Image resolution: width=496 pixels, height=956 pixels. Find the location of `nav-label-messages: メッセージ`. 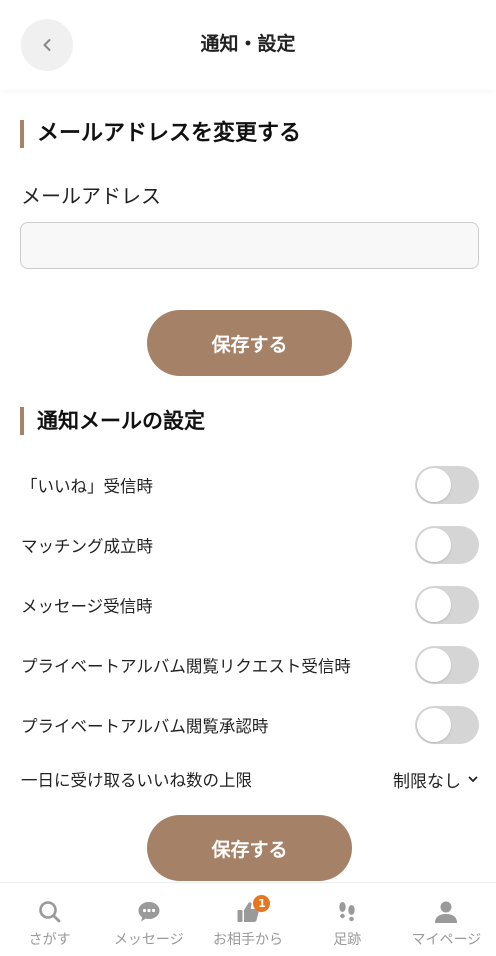

nav-label-messages: メッセージ is located at coordinates (148, 940).